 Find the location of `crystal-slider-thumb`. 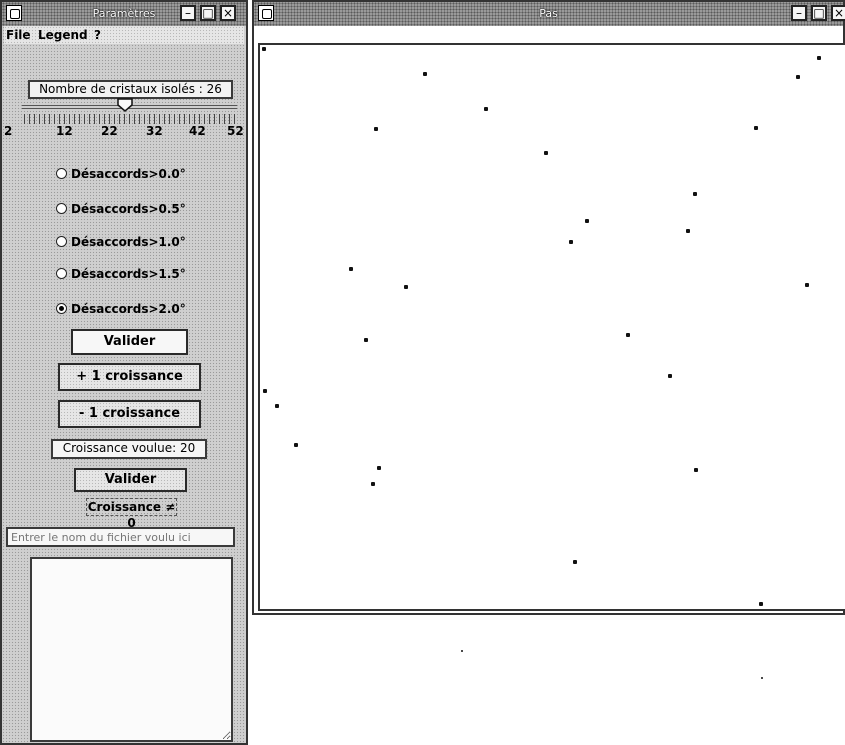

crystal-slider-thumb is located at coordinates (125, 105).